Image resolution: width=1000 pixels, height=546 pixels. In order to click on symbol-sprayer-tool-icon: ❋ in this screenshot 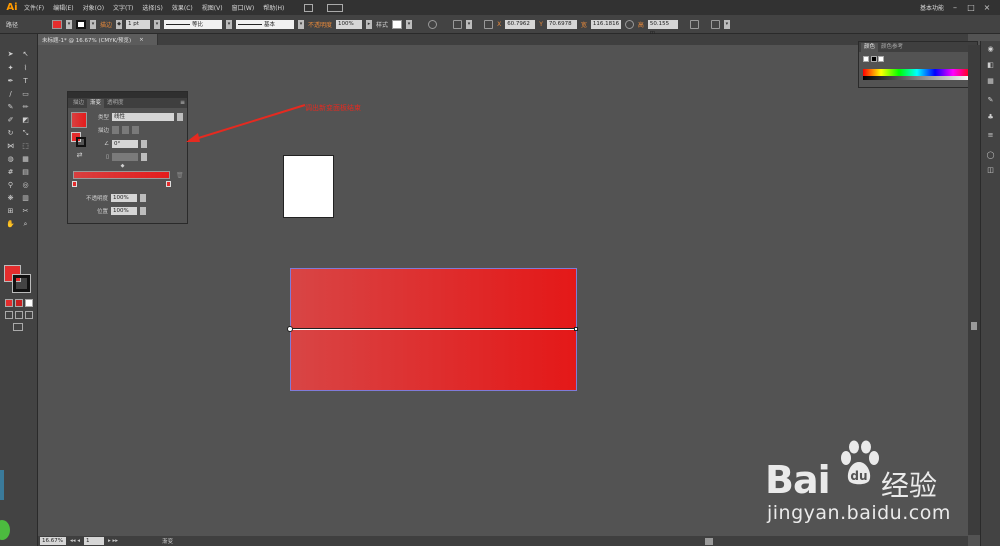, I will do `click(10, 198)`.